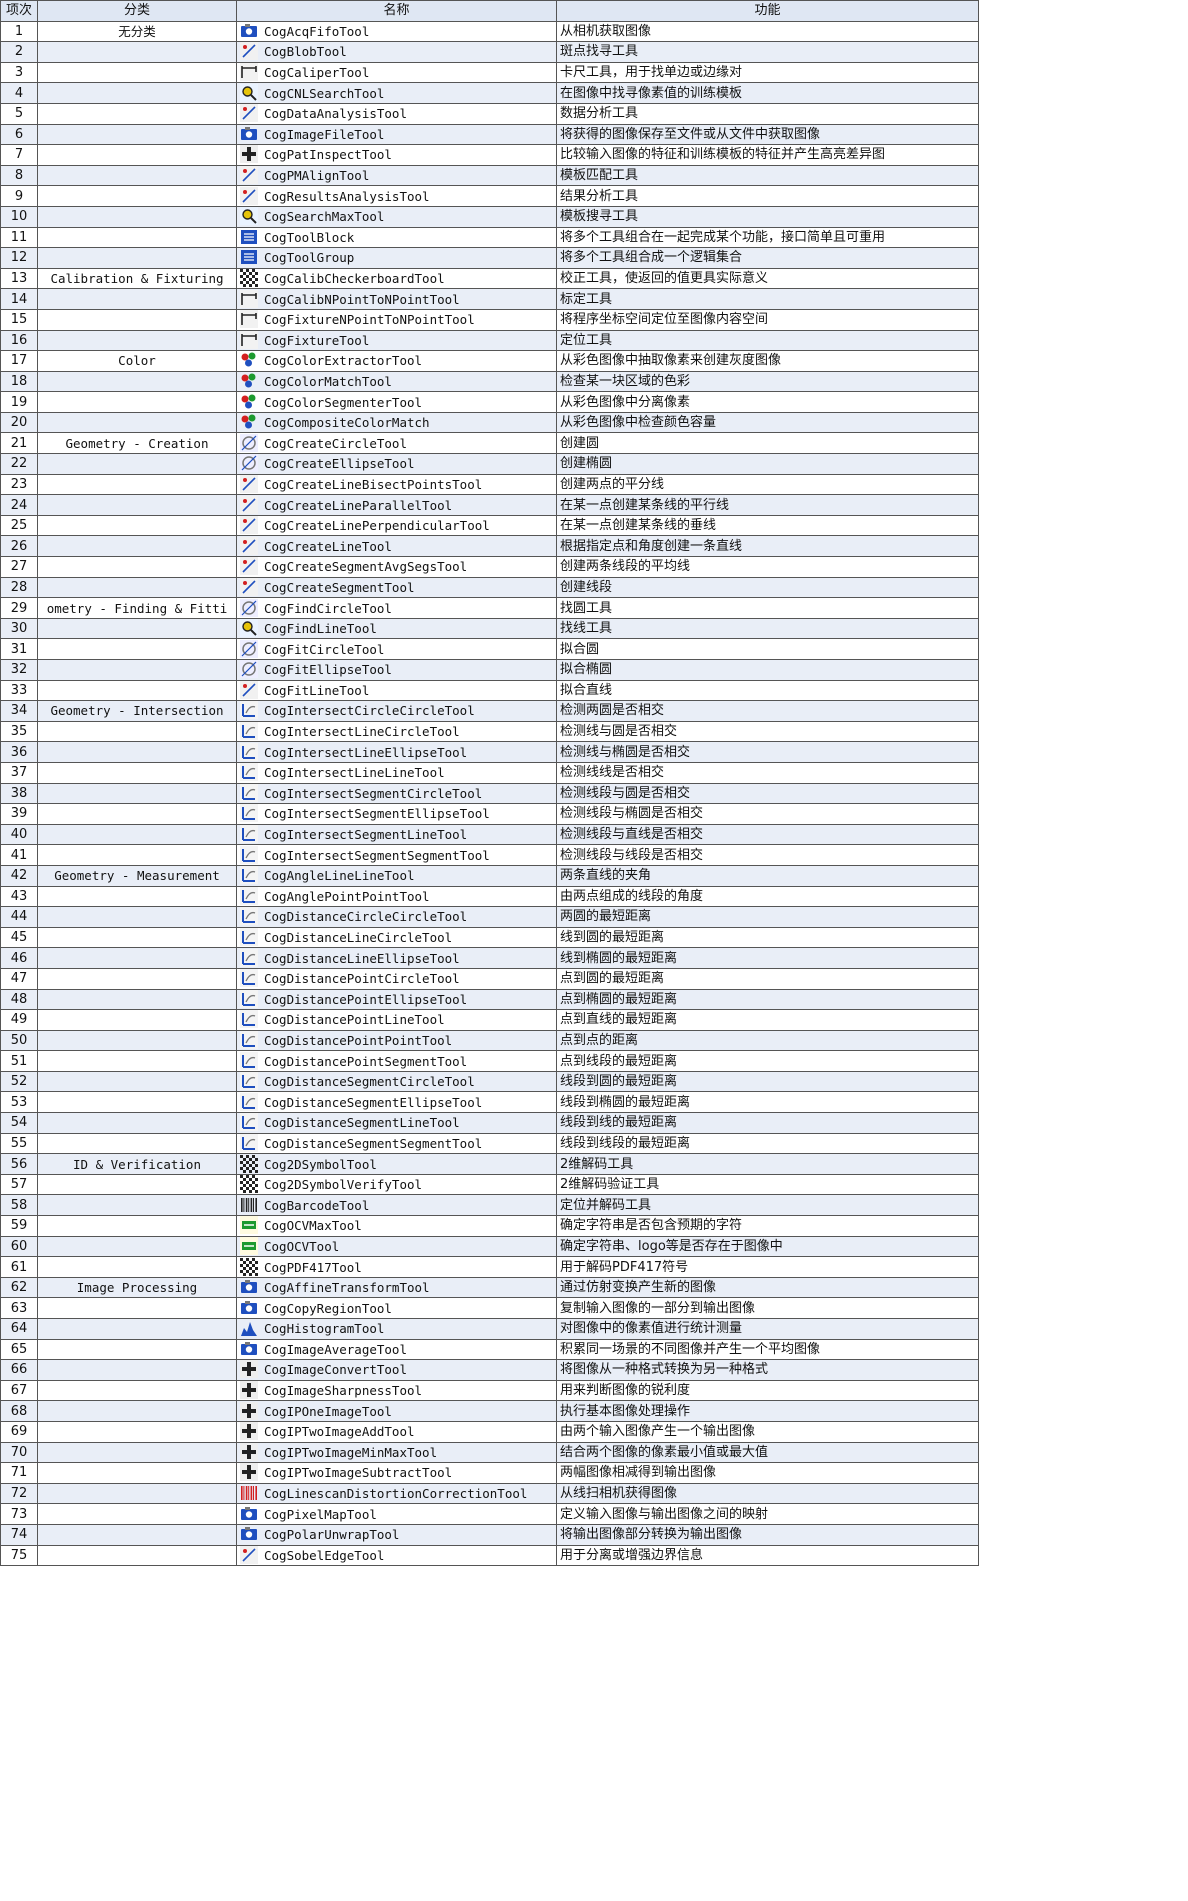 This screenshot has height=1901, width=1188. Describe the element at coordinates (396, 11) in the screenshot. I see `header-name: 名称` at that location.